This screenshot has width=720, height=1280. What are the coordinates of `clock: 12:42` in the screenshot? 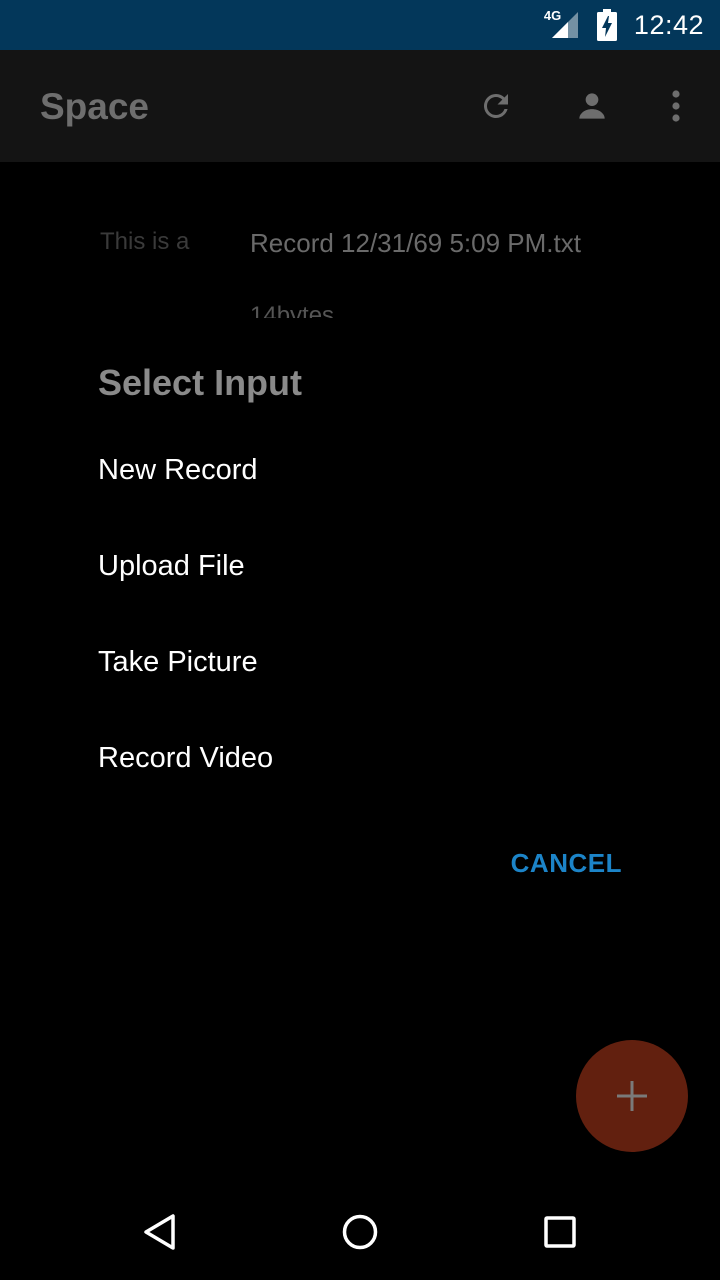 It's located at (668, 24).